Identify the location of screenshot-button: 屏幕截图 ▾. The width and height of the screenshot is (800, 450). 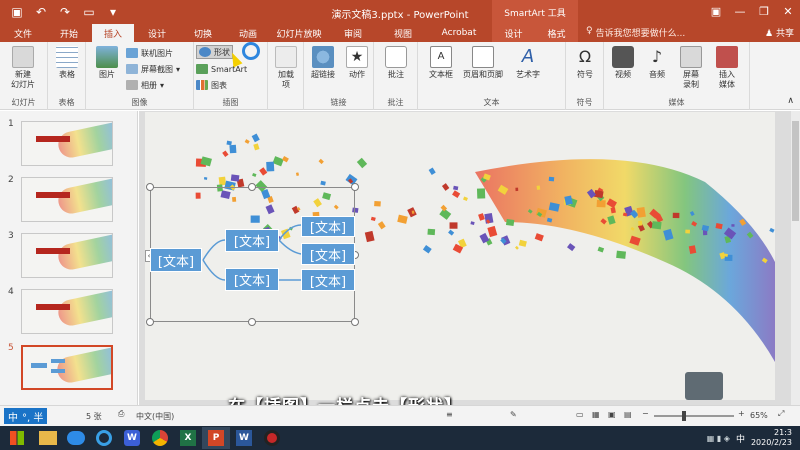
(153, 69).